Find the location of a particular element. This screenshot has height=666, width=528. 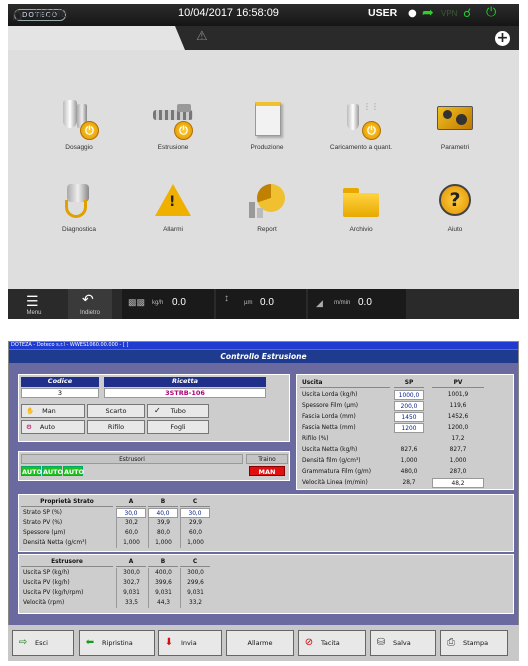

stampa-button: ⎙ Stampa is located at coordinates (474, 643).